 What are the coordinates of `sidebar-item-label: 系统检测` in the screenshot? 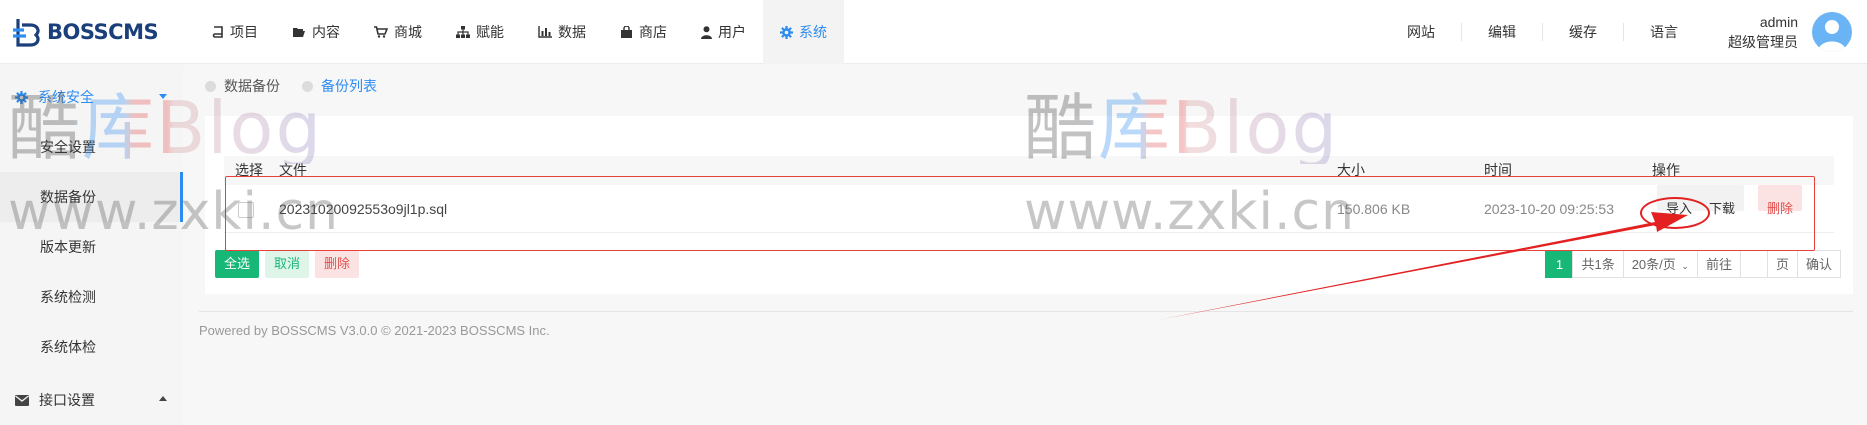 It's located at (68, 297).